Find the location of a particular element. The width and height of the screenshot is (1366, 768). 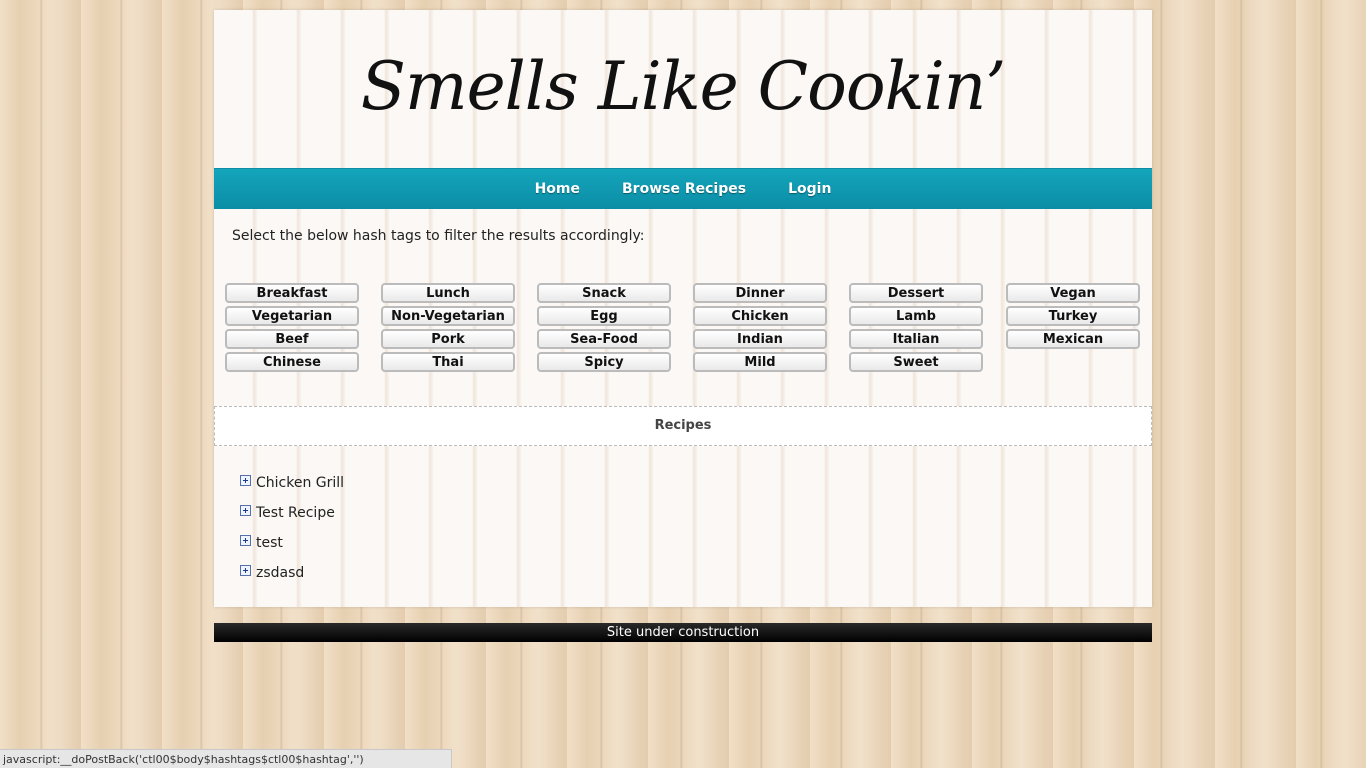

recipe-item: test is located at coordinates (261, 543).